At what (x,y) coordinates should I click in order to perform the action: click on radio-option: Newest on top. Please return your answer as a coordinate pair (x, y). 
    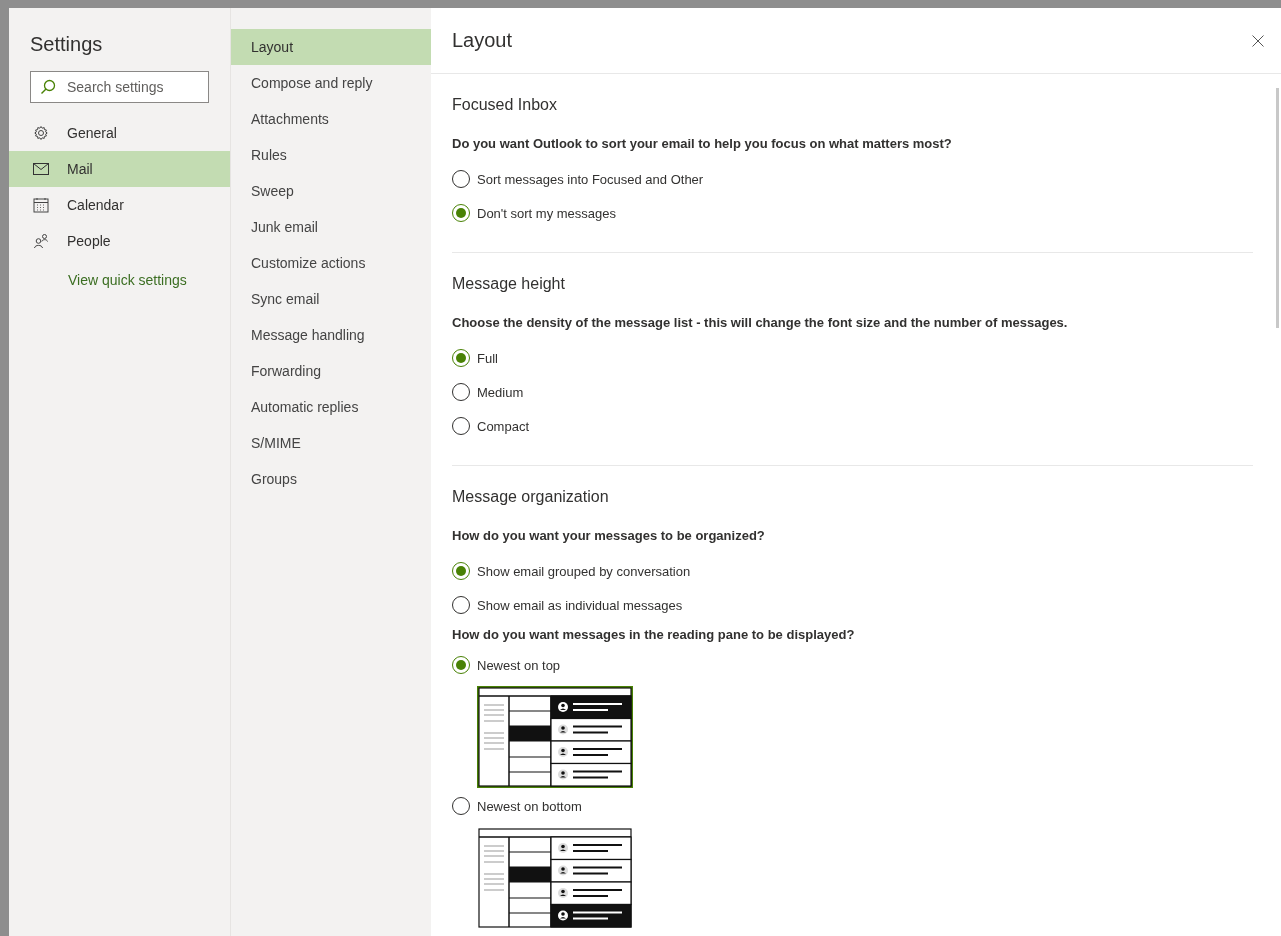
    Looking at the image, I should click on (852, 665).